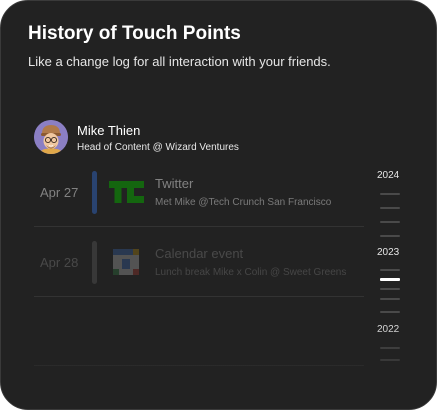 This screenshot has width=437, height=410. What do you see at coordinates (199, 253) in the screenshot?
I see `entry-title: Calendar event` at bounding box center [199, 253].